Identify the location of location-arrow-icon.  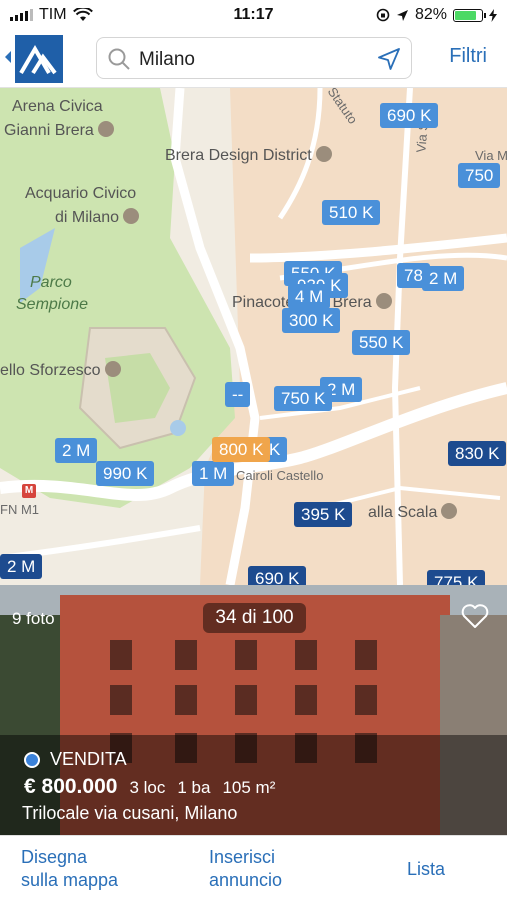
(402, 15).